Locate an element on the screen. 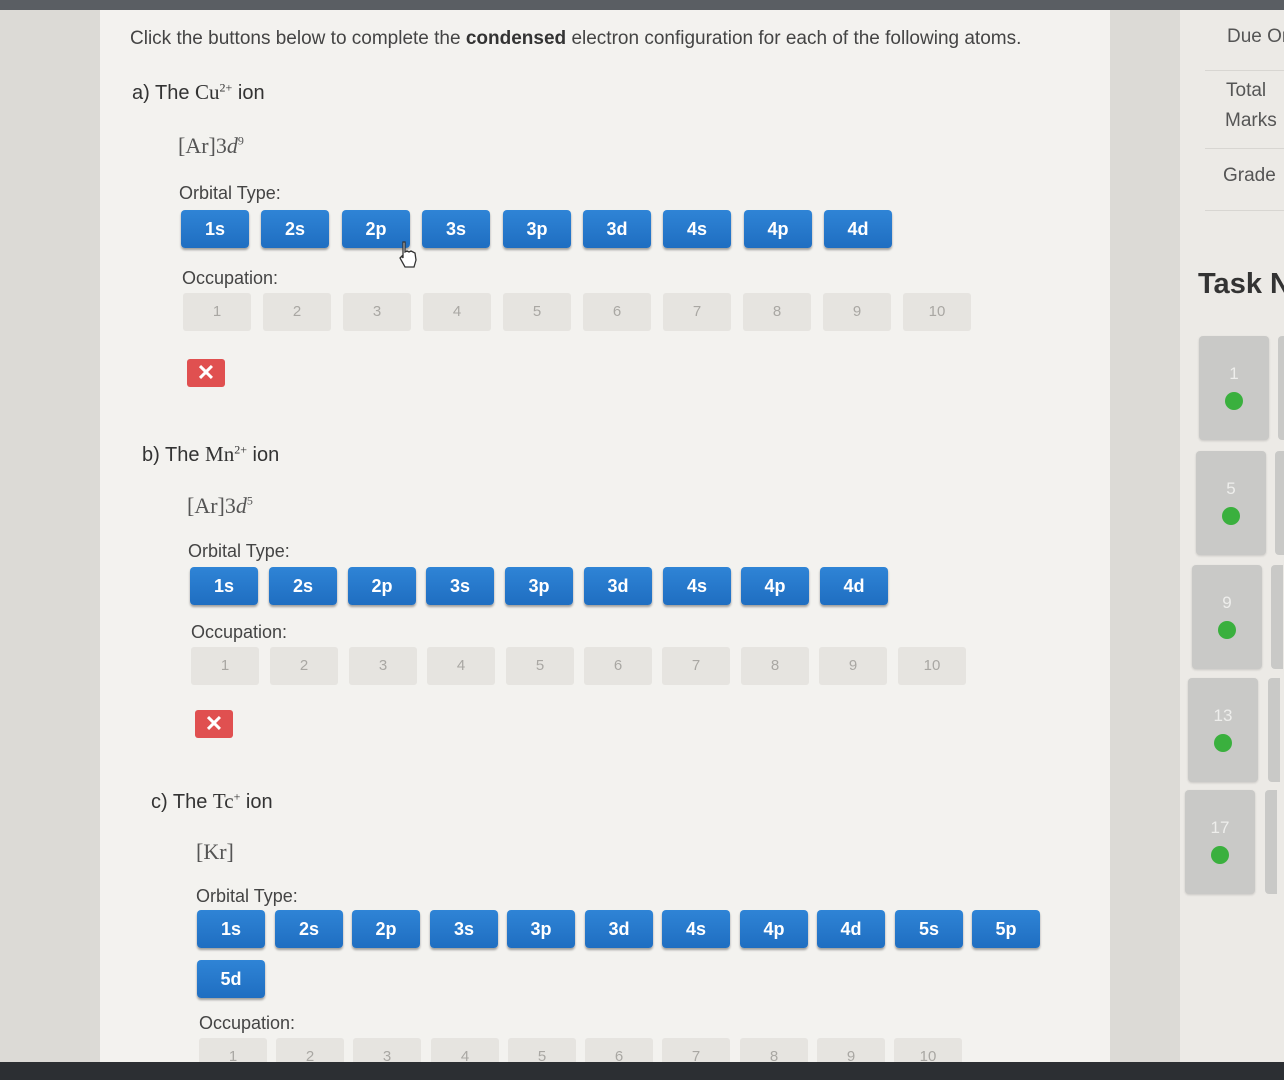 The height and width of the screenshot is (1080, 1284). q-b-occupation-9-button: 9 is located at coordinates (853, 666).